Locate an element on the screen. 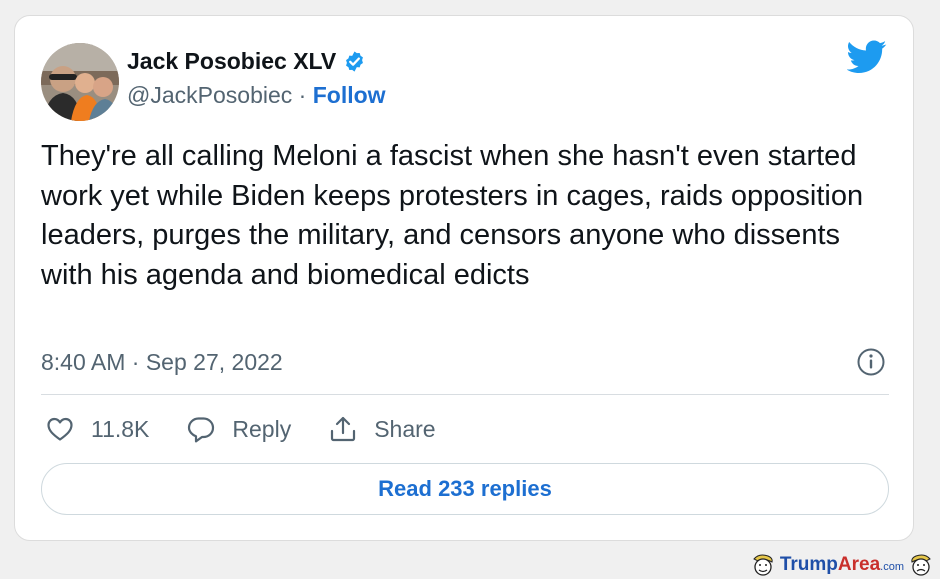 The image size is (940, 579). author-name-row: Jack Posobiec XLV is located at coordinates (246, 61).